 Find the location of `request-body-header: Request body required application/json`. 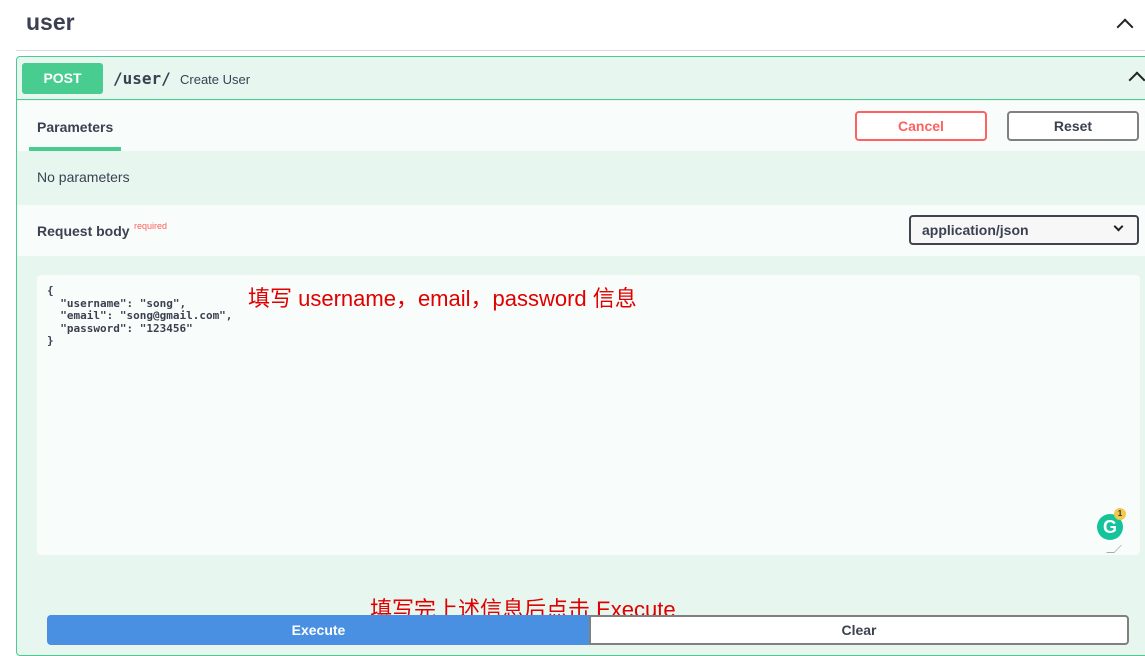

request-body-header: Request body required application/json is located at coordinates (581, 230).